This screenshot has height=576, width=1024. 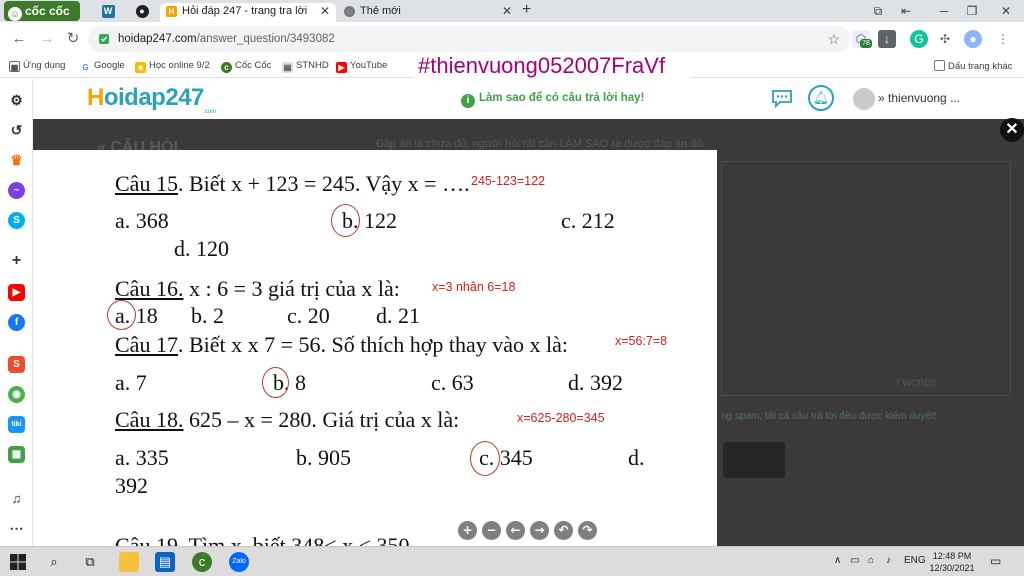 What do you see at coordinates (19, 39) in the screenshot?
I see `back-arrow-icon: ←` at bounding box center [19, 39].